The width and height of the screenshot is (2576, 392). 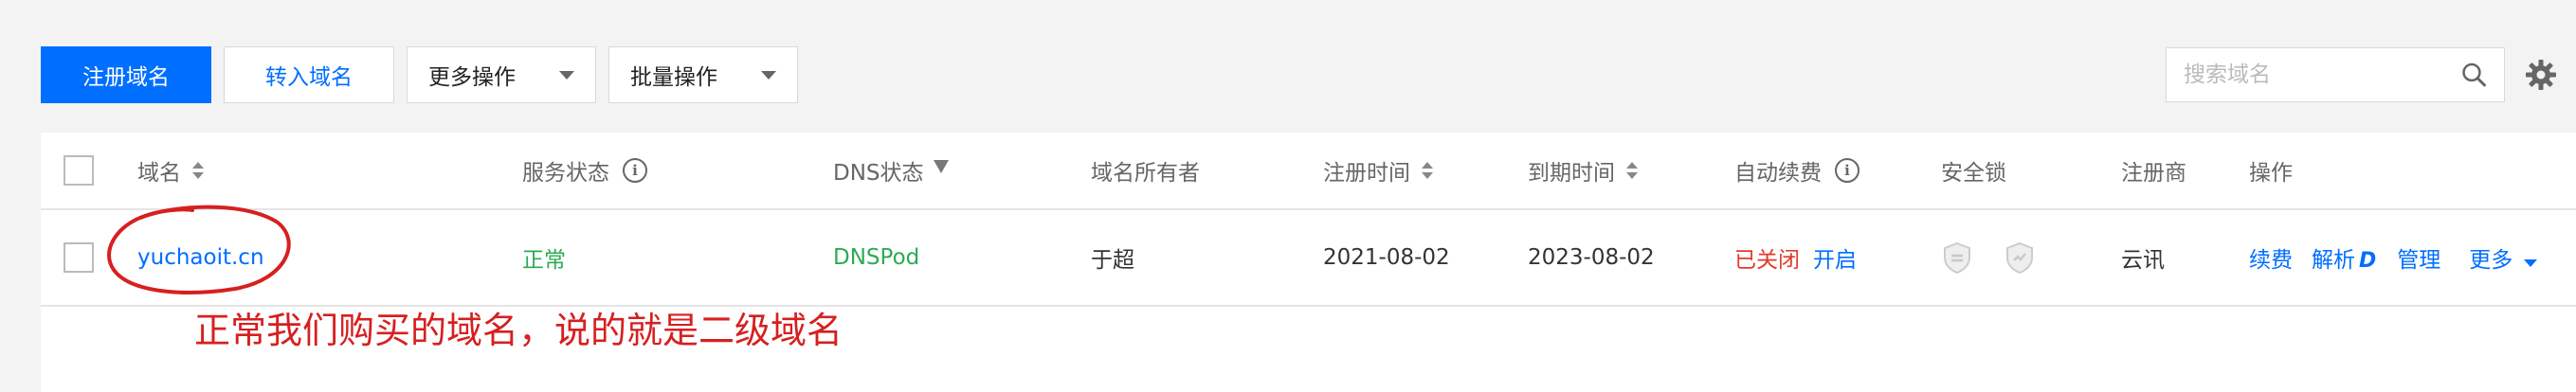 What do you see at coordinates (2322, 74) in the screenshot?
I see `search-input` at bounding box center [2322, 74].